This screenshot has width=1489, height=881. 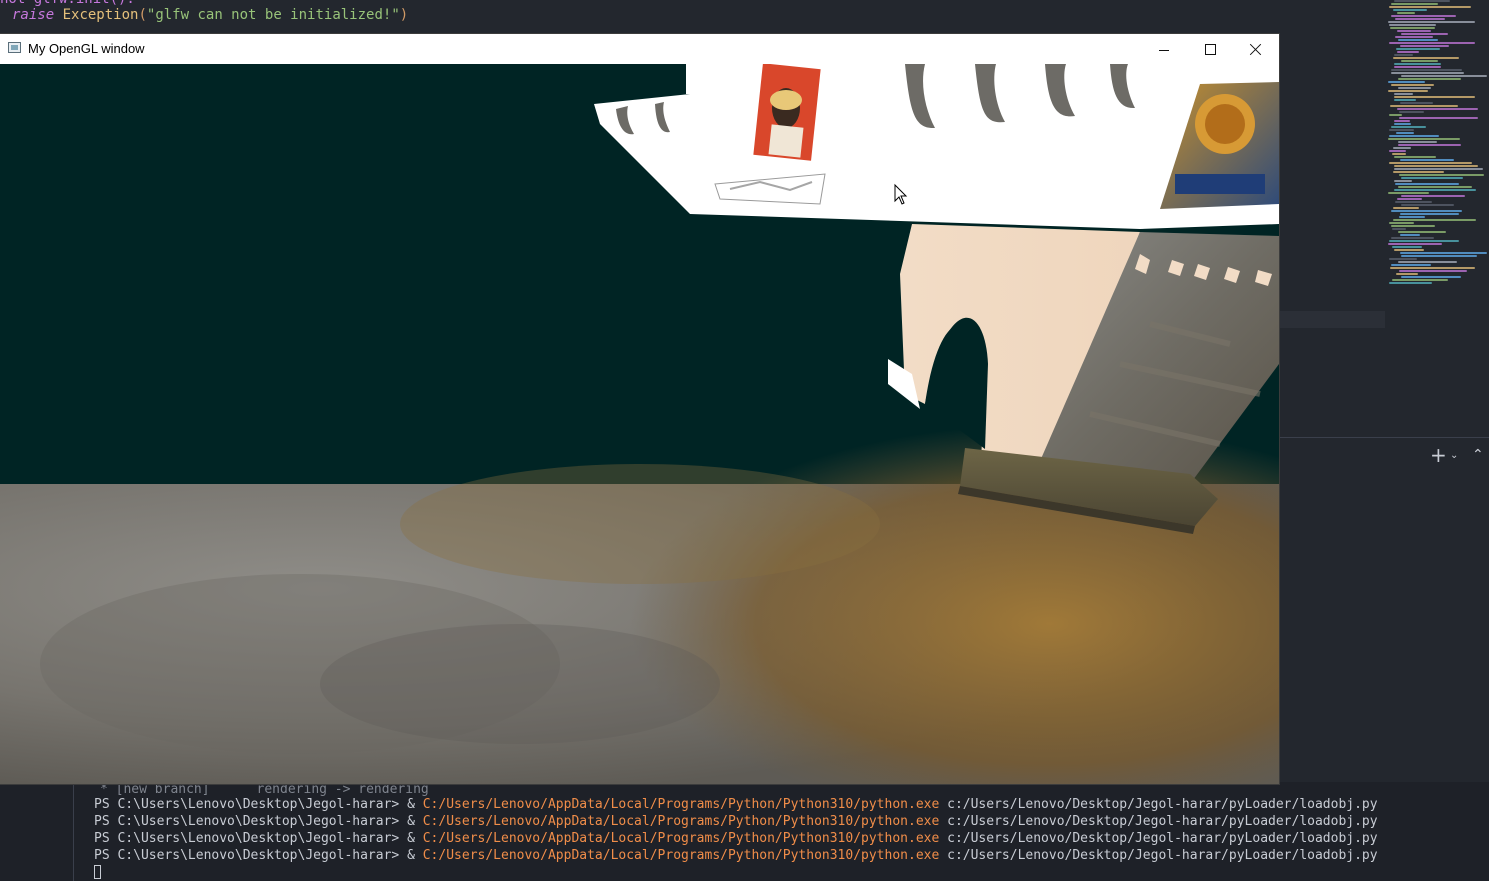 What do you see at coordinates (1454, 456) in the screenshot?
I see `chevron-down-icon: ⌄` at bounding box center [1454, 456].